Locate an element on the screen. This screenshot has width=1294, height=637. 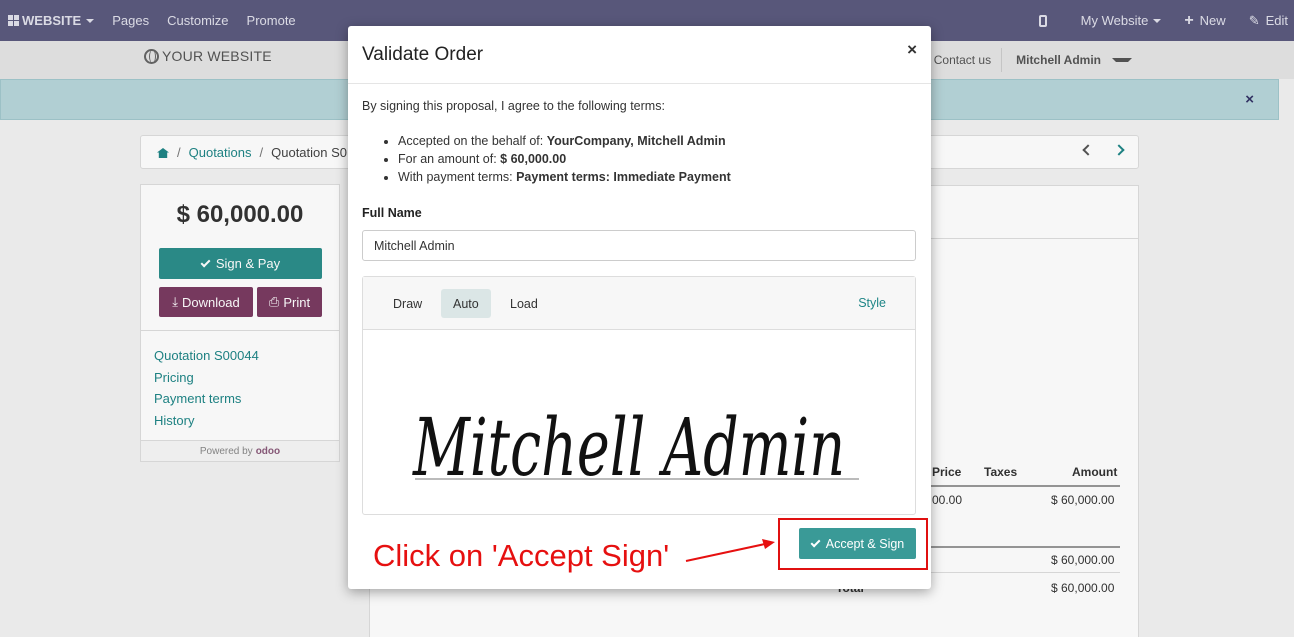
tab-load: Load is located at coordinates (524, 303).